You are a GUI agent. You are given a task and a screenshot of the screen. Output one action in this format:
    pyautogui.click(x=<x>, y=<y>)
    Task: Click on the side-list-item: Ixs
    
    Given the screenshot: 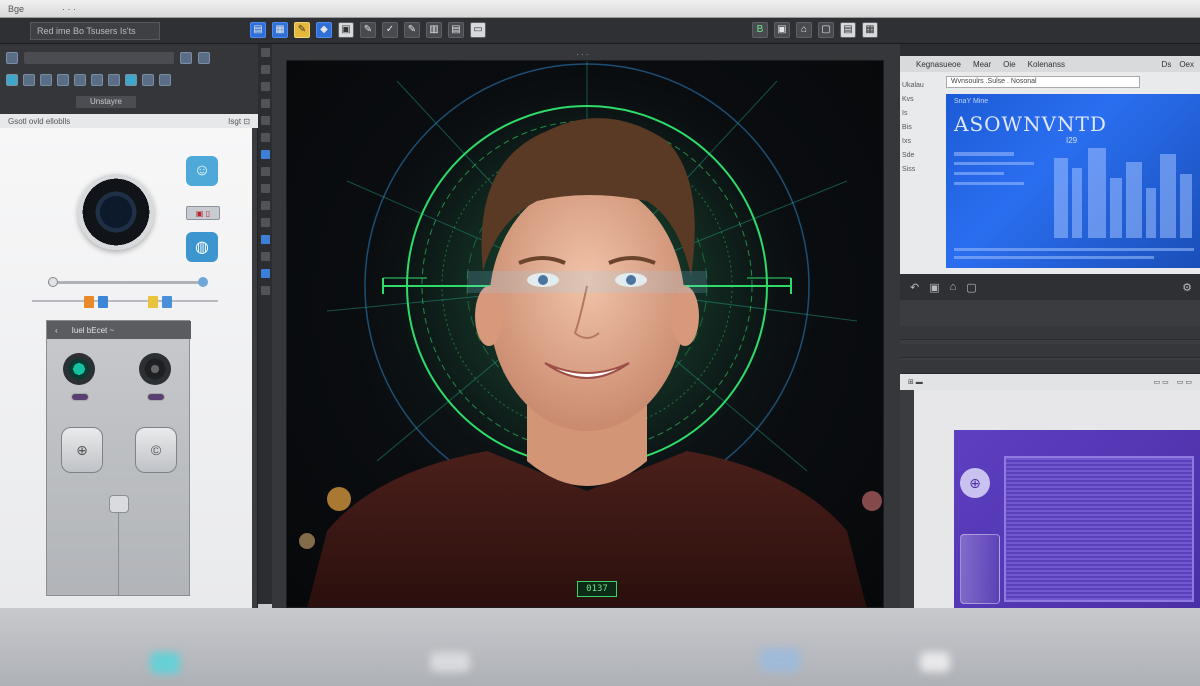 What is the action you would take?
    pyautogui.click(x=922, y=142)
    